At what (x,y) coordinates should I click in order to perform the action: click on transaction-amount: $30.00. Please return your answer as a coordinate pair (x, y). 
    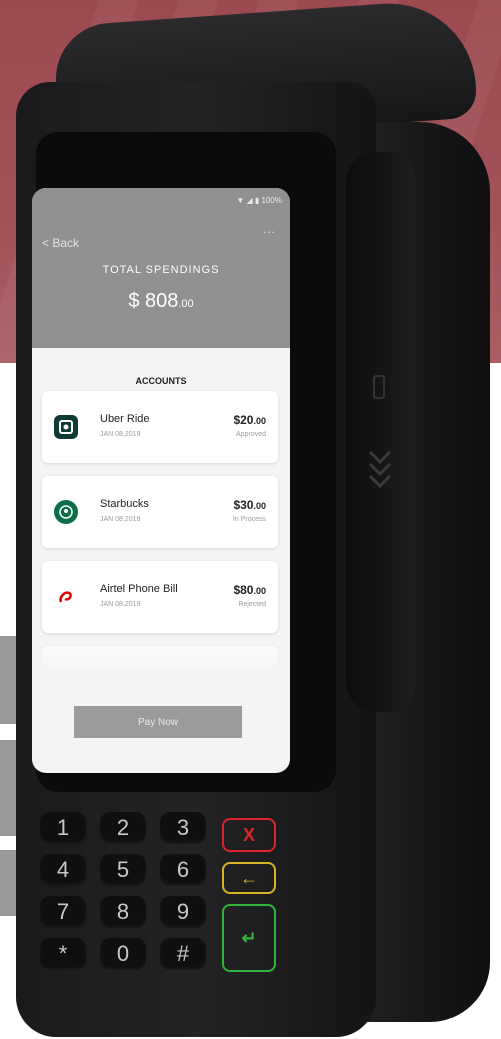
    Looking at the image, I should click on (249, 505).